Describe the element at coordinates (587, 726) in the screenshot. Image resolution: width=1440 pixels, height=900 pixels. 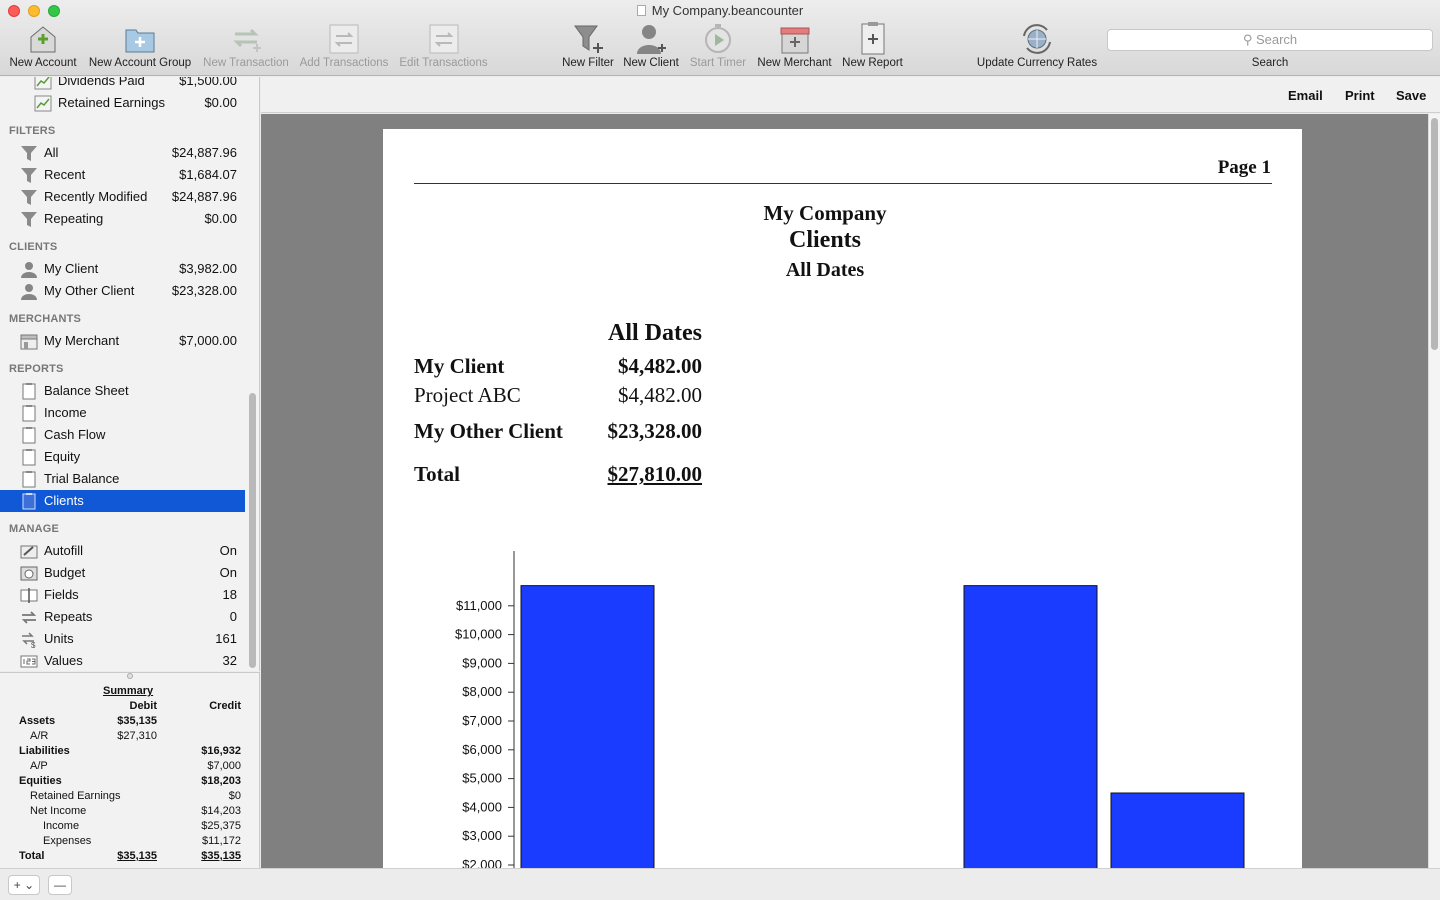
I see `chart-bar` at that location.